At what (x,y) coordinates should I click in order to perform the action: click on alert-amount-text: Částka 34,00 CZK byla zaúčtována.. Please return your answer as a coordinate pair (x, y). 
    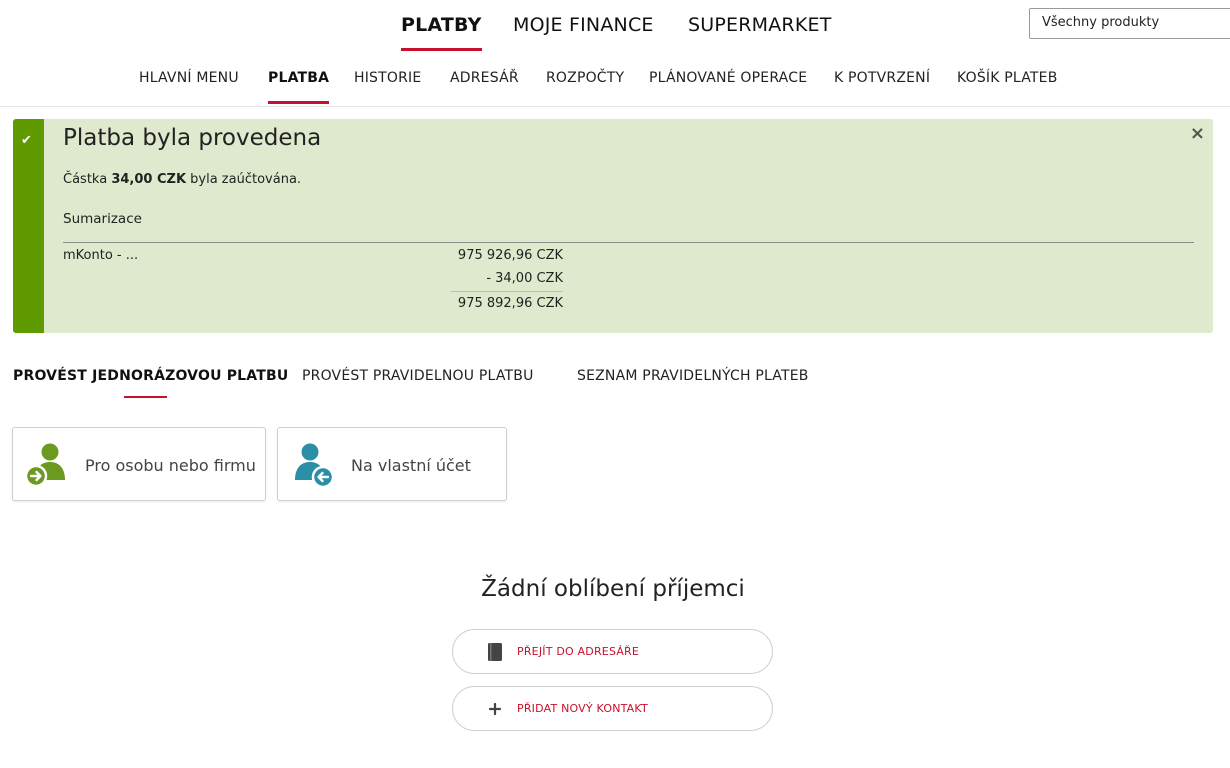
    Looking at the image, I should click on (182, 179).